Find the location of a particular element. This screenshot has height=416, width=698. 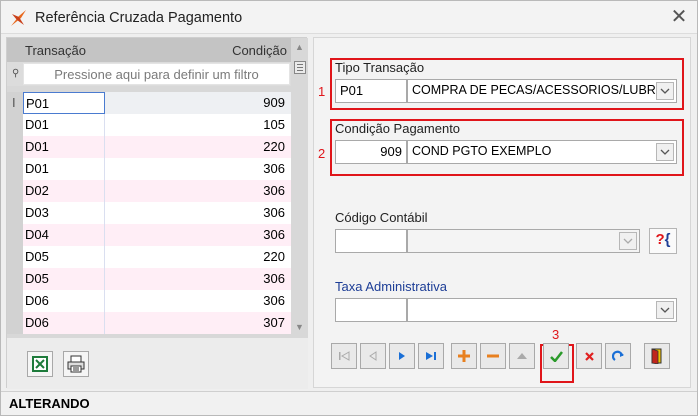

table-row: I P01 909 is located at coordinates (149, 103).